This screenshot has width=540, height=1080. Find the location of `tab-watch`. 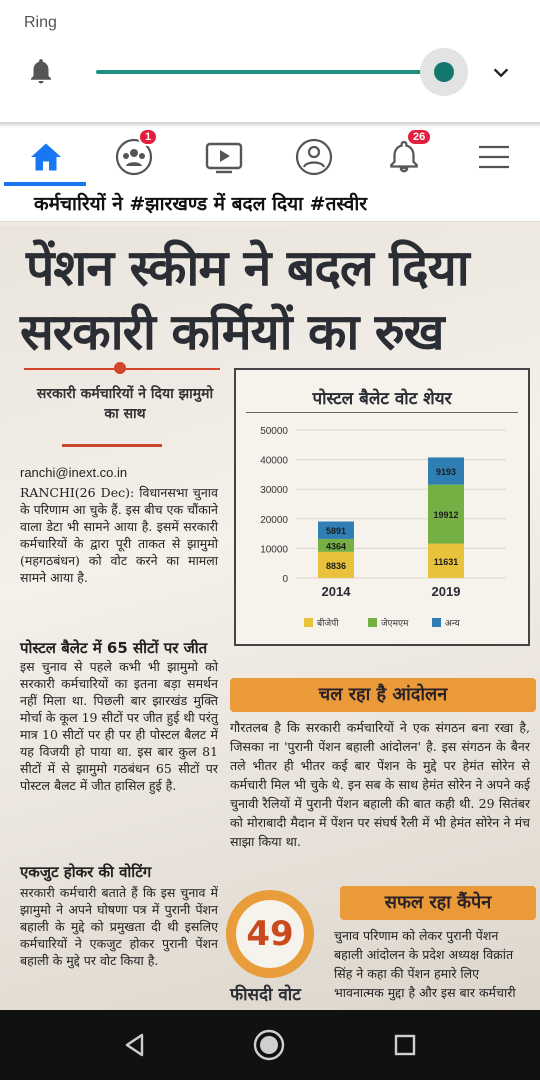

tab-watch is located at coordinates (224, 157).